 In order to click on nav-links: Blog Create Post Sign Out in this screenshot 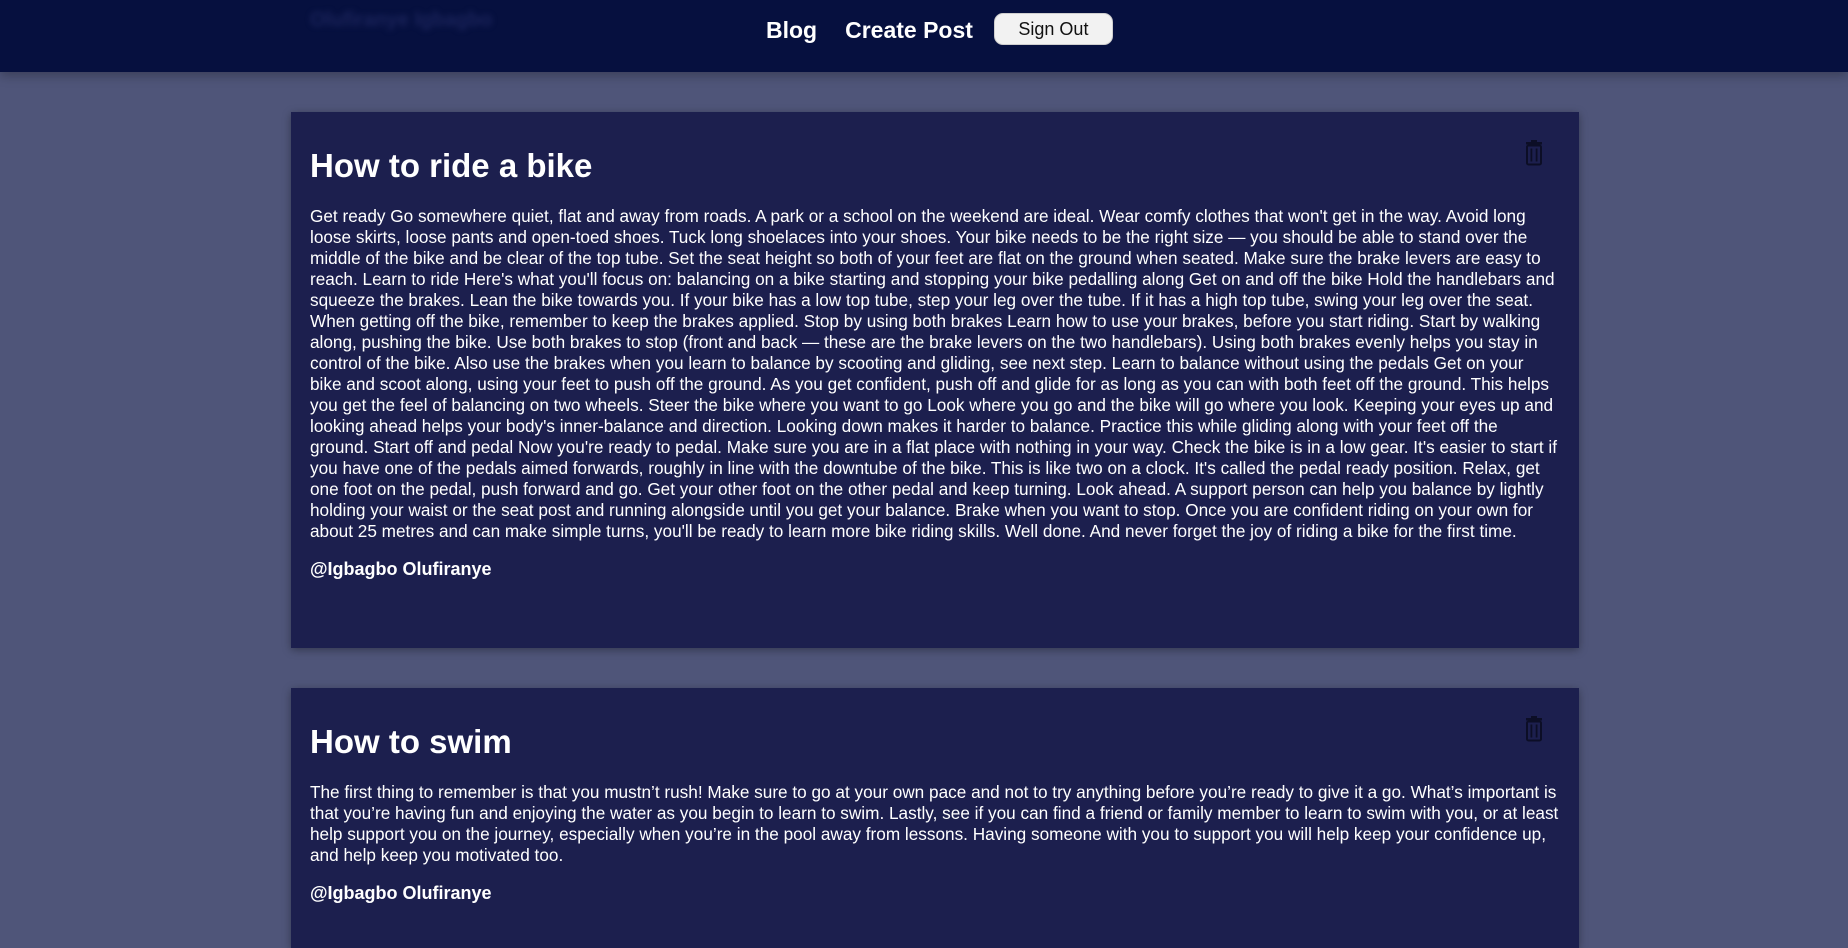, I will do `click(939, 29)`.